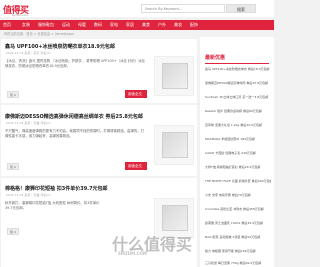 The height and width of the screenshot is (267, 320). I want to click on nav-item: 家居, so click(130, 25).